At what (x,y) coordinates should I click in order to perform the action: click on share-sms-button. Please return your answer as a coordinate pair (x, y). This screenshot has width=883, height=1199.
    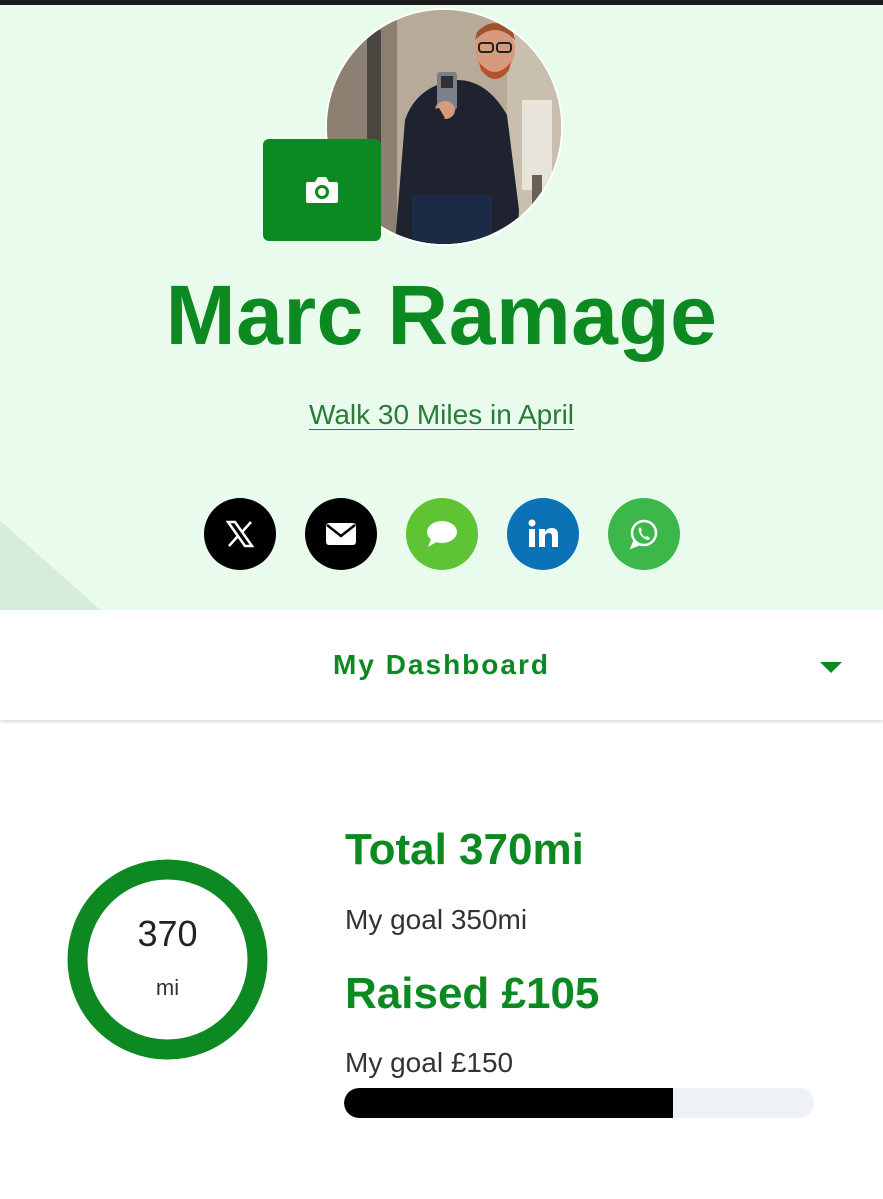
    Looking at the image, I should click on (442, 534).